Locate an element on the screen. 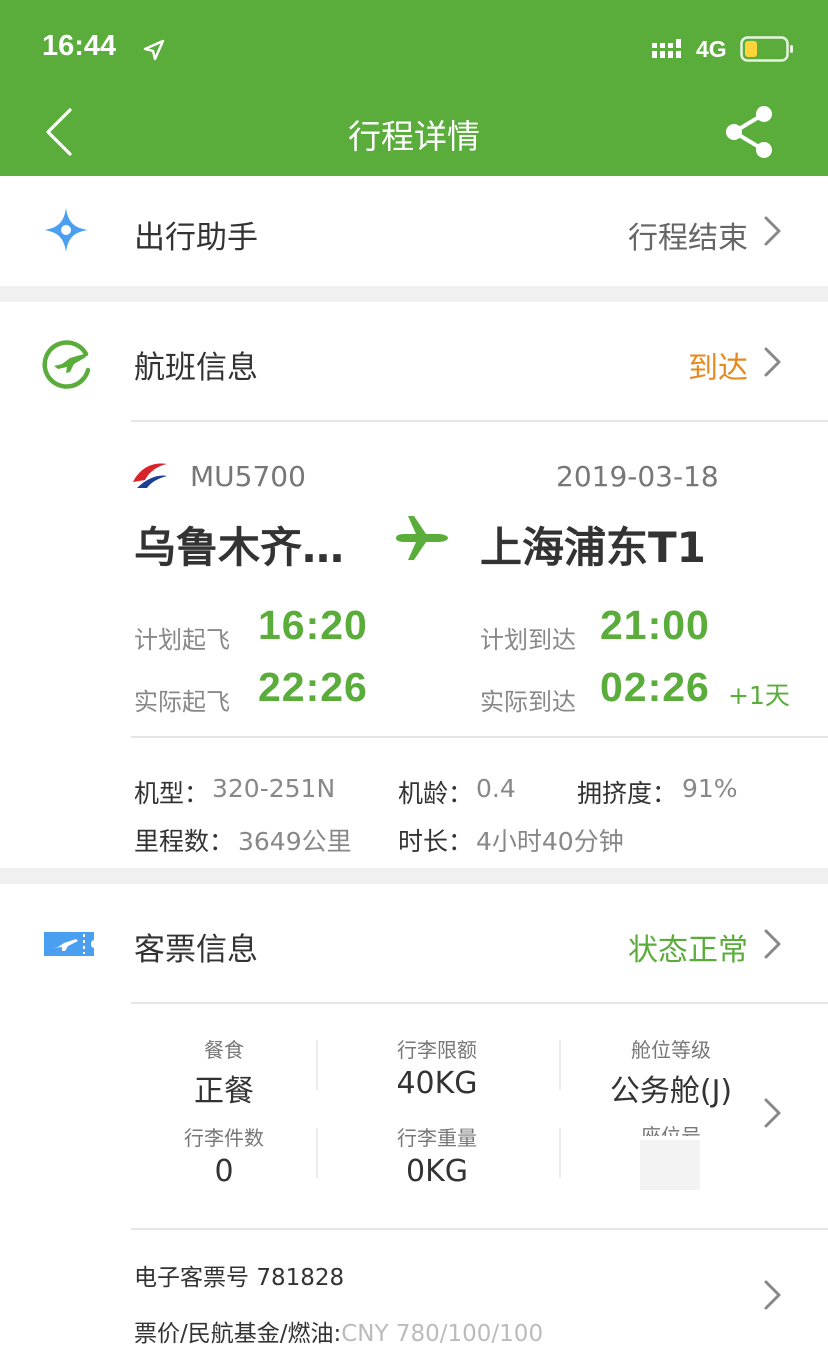 The height and width of the screenshot is (1357, 828). eticket-label: 电子客票号 is located at coordinates (191, 1278).